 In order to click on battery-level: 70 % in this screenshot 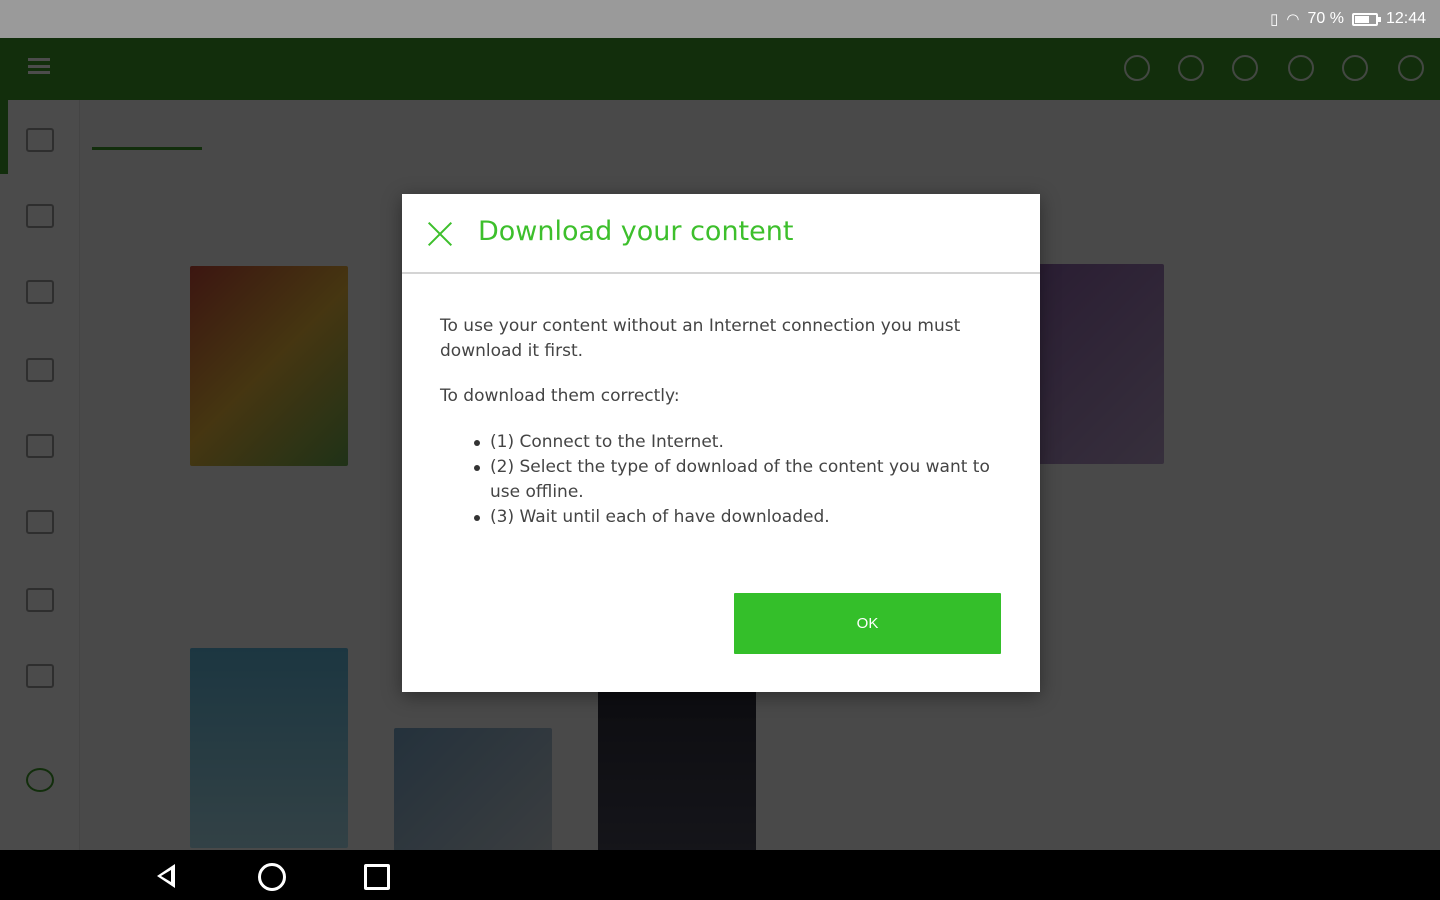, I will do `click(1325, 18)`.